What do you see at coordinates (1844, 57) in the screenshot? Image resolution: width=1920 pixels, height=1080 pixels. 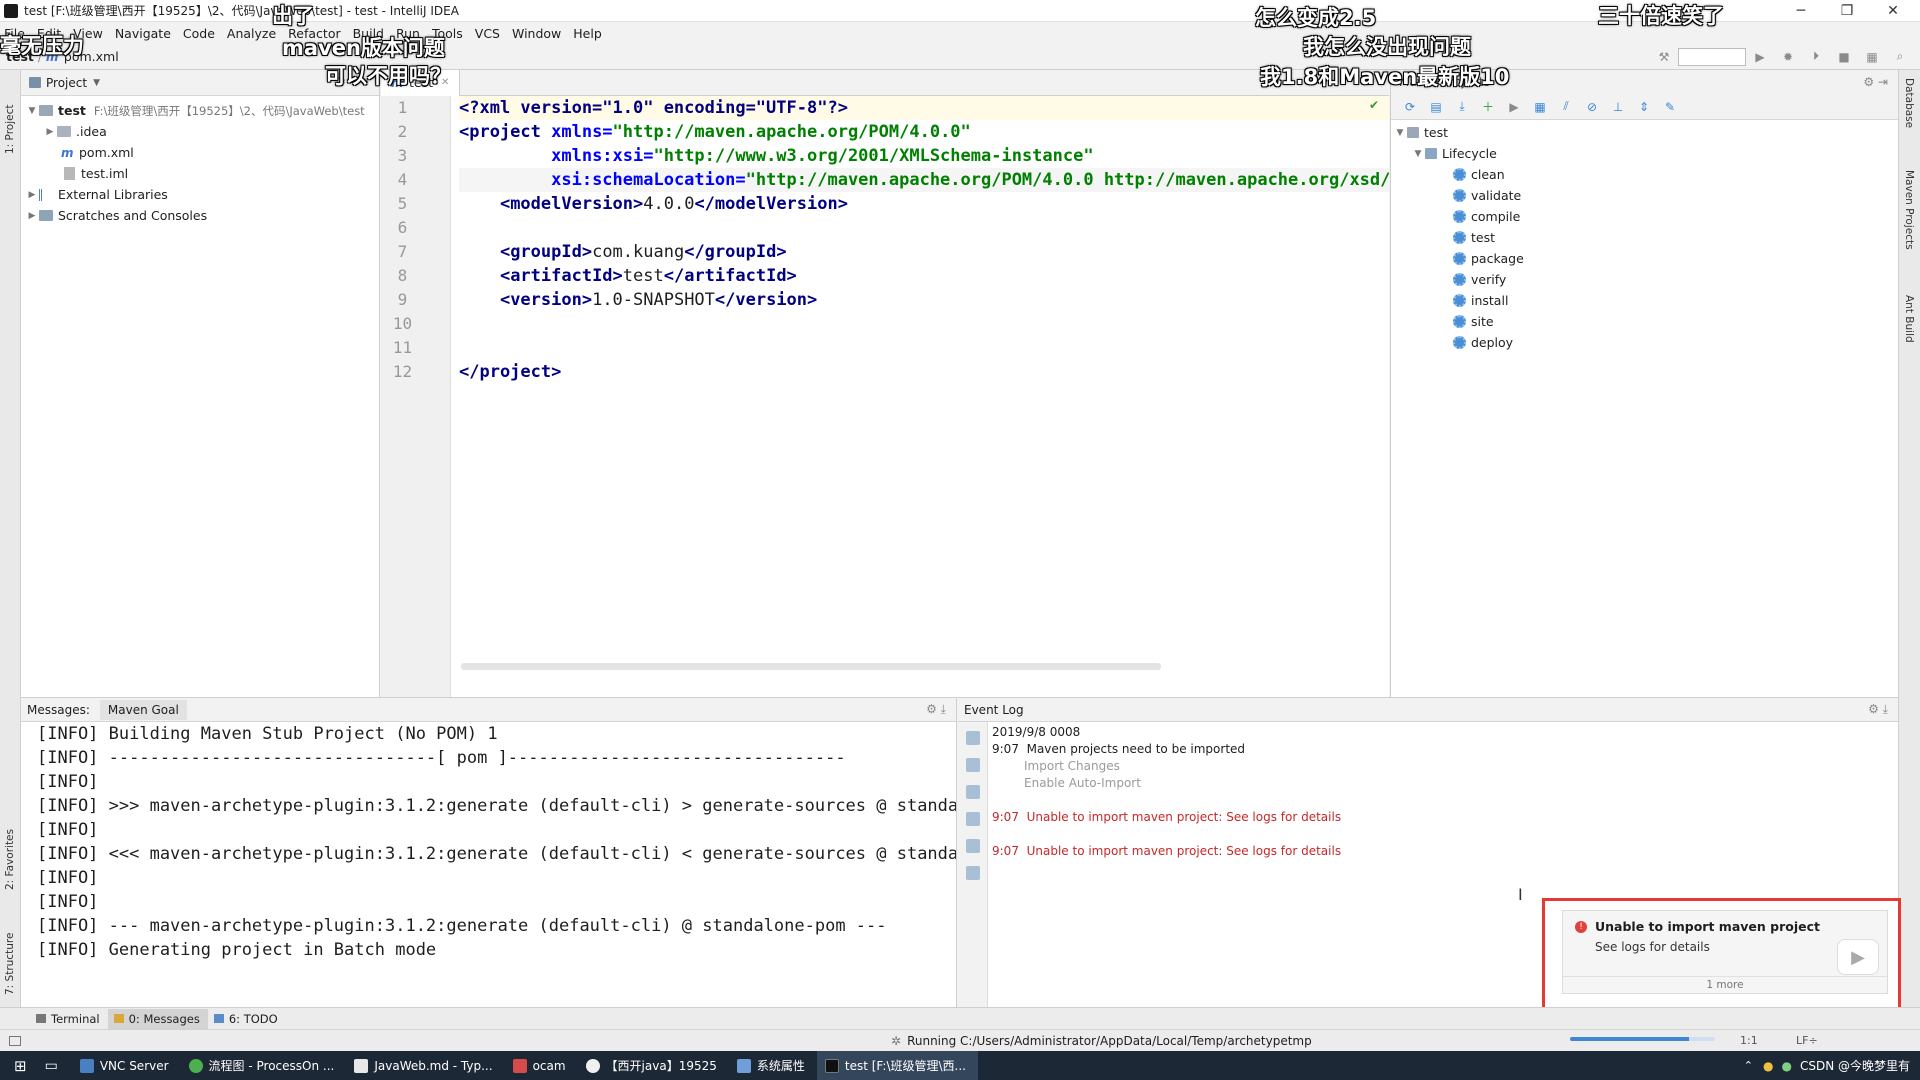 I see `stop-icon: ■` at bounding box center [1844, 57].